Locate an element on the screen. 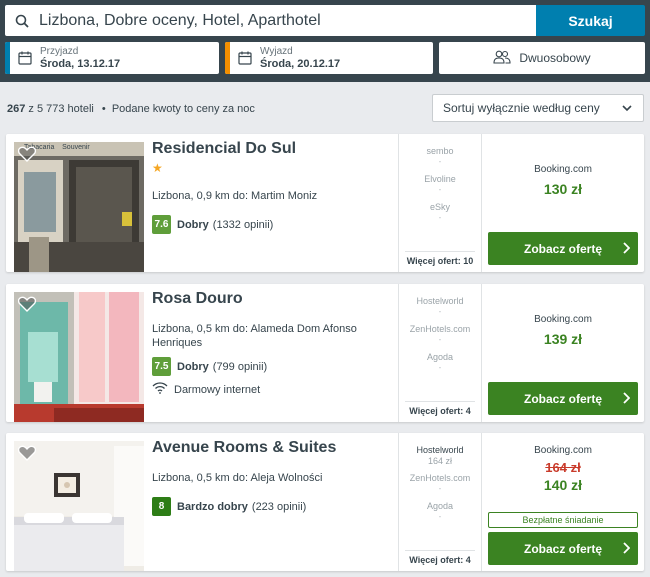 This screenshot has width=650, height=577. rating-label: Bardzo dobry is located at coordinates (212, 506).